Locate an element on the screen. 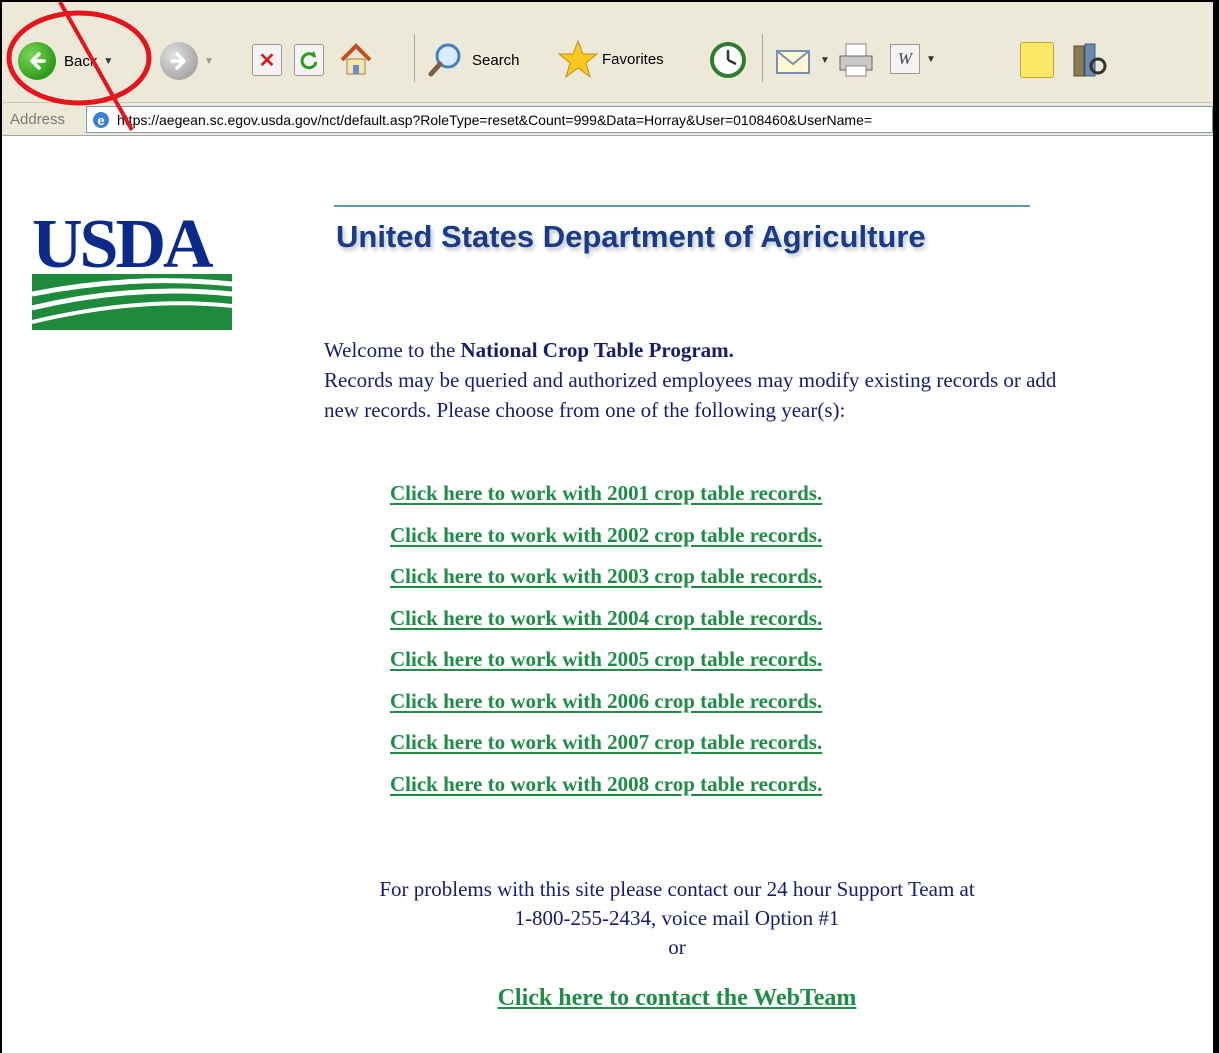 The height and width of the screenshot is (1053, 1219). word-icon: W is located at coordinates (905, 59).